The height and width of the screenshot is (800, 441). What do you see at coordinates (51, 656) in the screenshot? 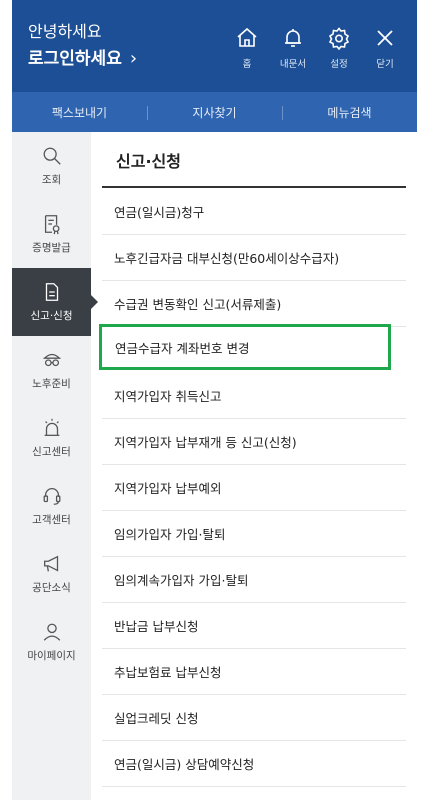
I see `sidebar-item-label: 마이페이지` at bounding box center [51, 656].